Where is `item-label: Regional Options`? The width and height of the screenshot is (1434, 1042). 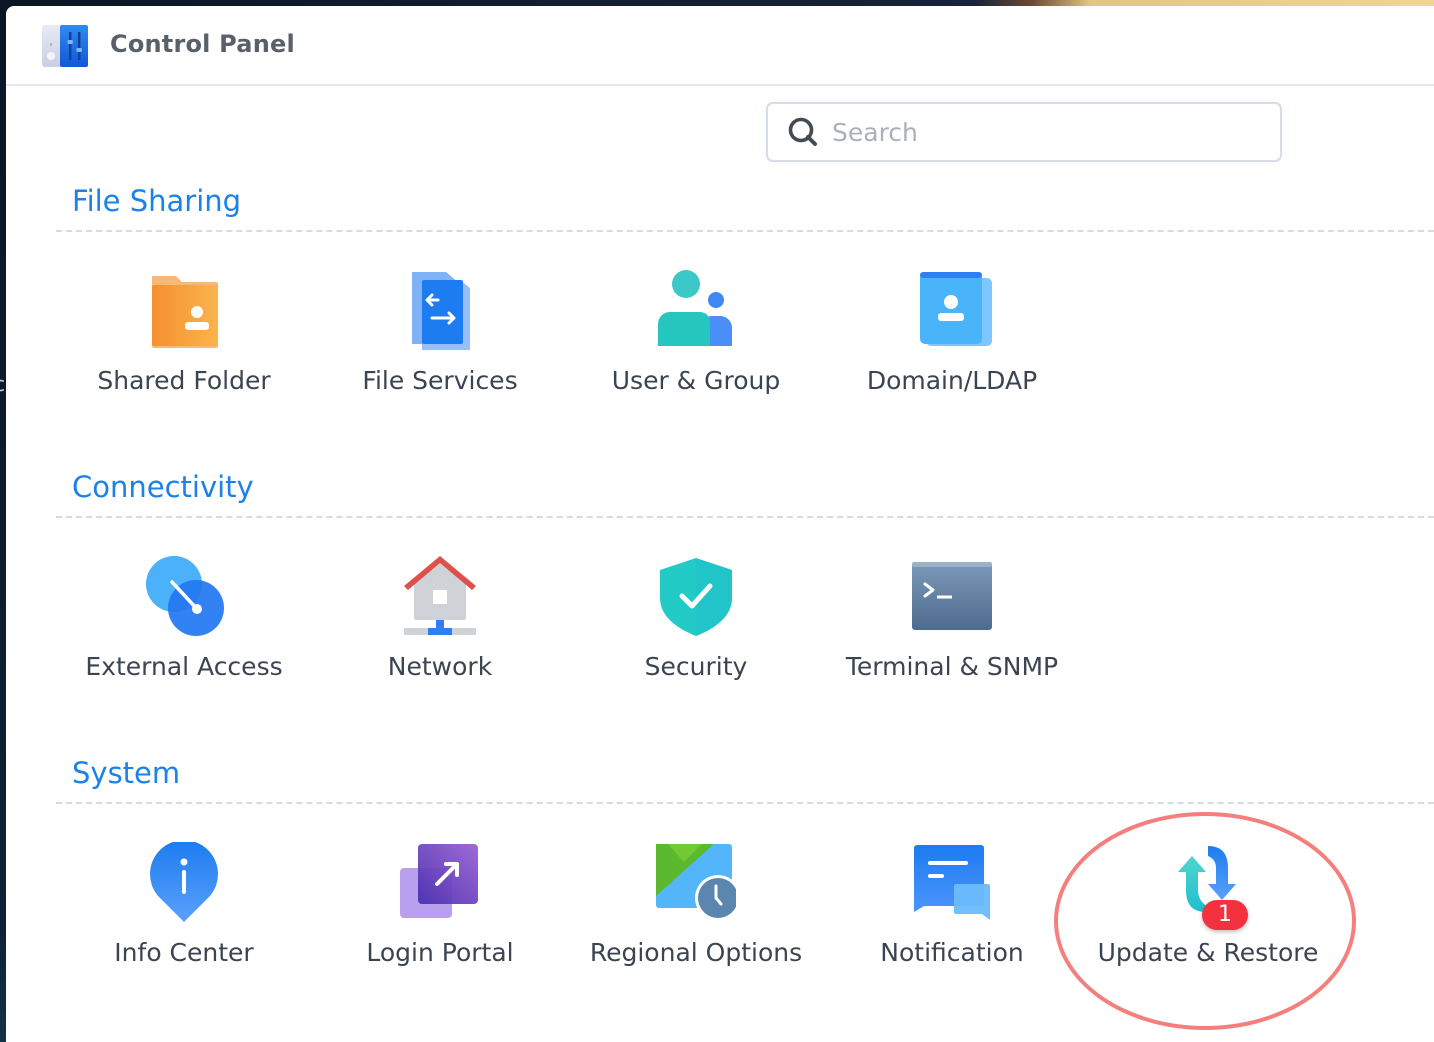 item-label: Regional Options is located at coordinates (696, 952).